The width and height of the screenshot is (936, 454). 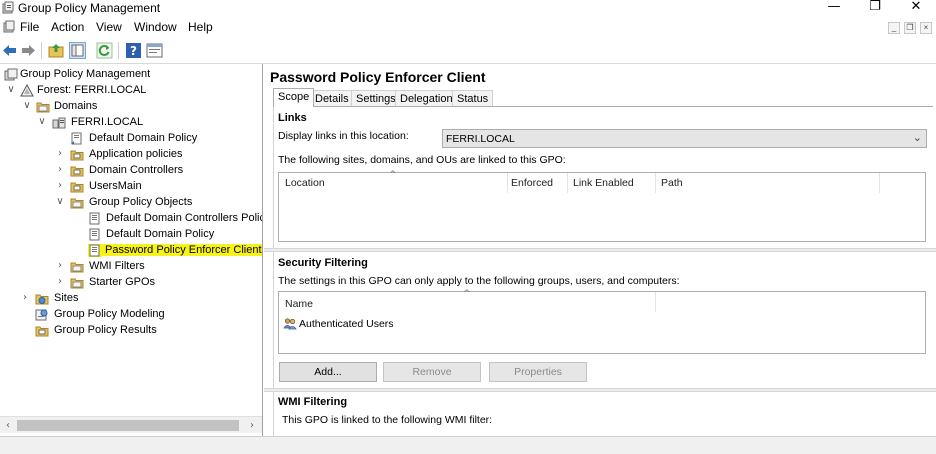 I want to click on column-name: Name, so click(x=299, y=304).